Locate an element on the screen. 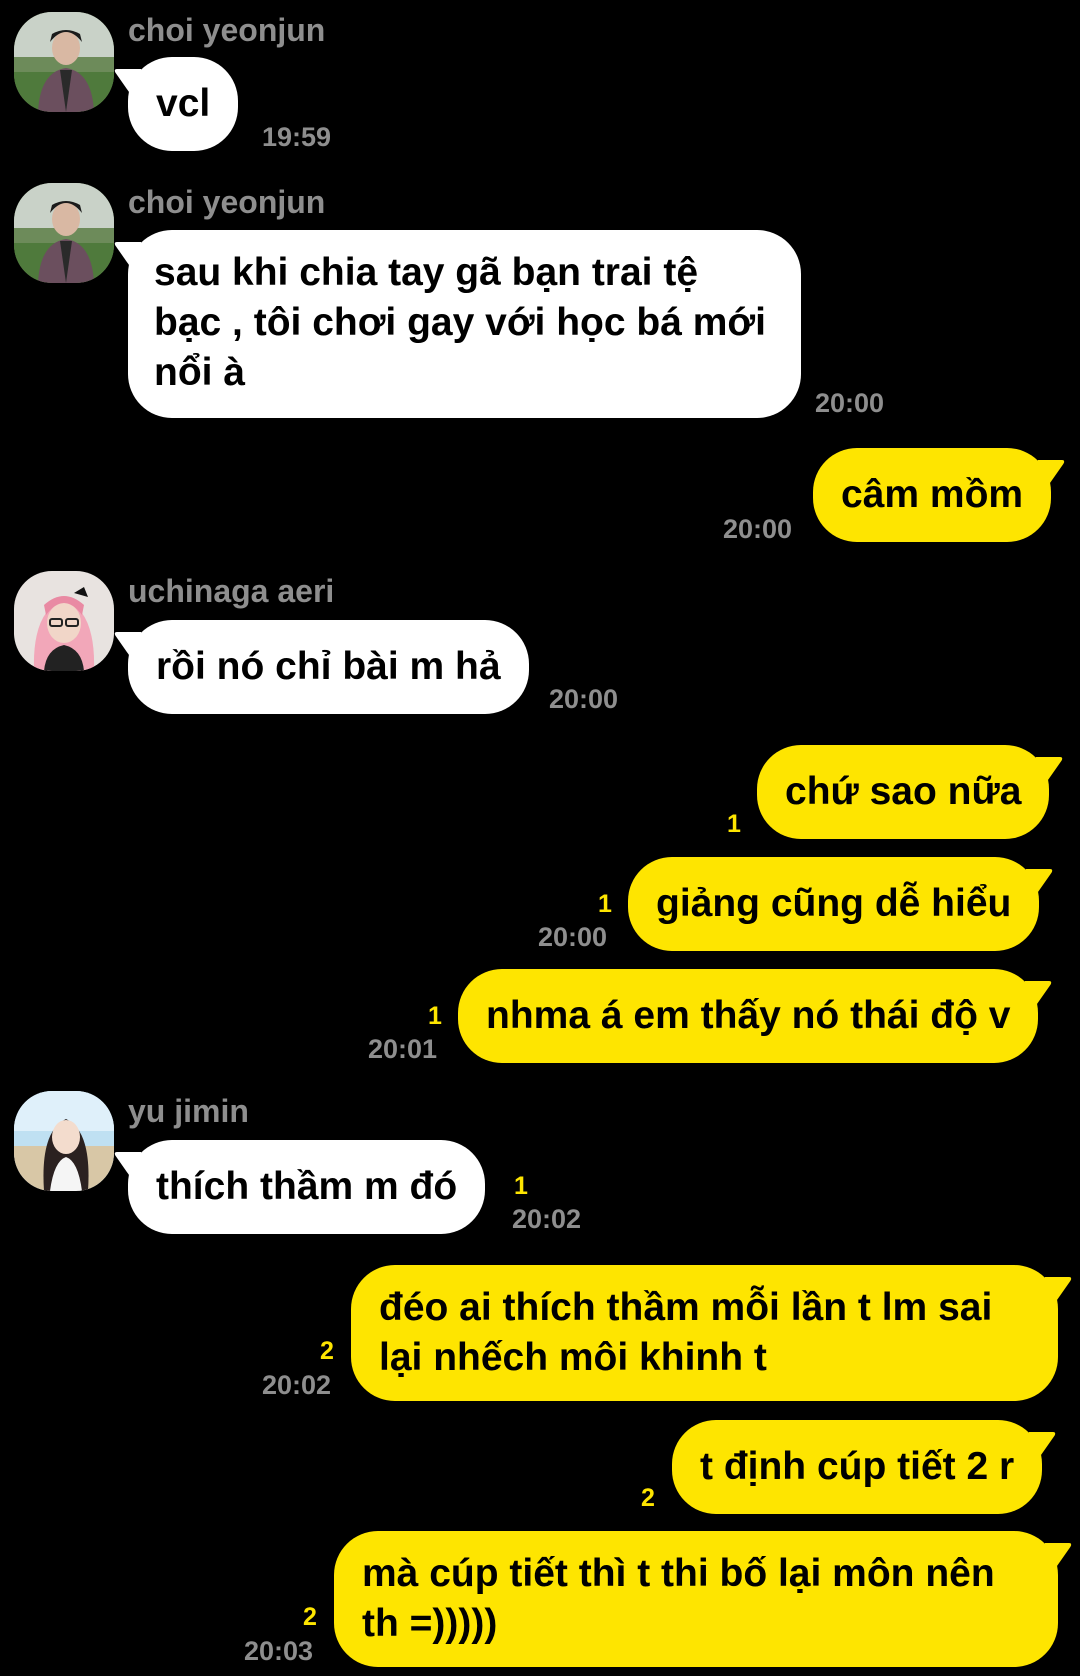 The height and width of the screenshot is (1676, 1080). message-text: nhma á em thấy nó thái độ v is located at coordinates (748, 1015).